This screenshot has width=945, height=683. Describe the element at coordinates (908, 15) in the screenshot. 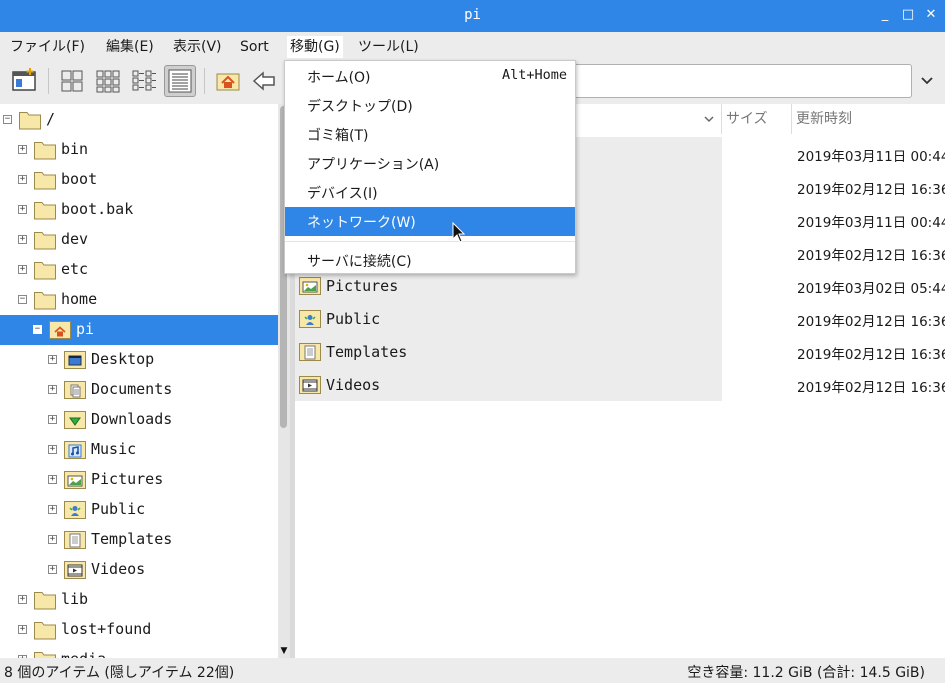

I see `maximize-button: □` at that location.